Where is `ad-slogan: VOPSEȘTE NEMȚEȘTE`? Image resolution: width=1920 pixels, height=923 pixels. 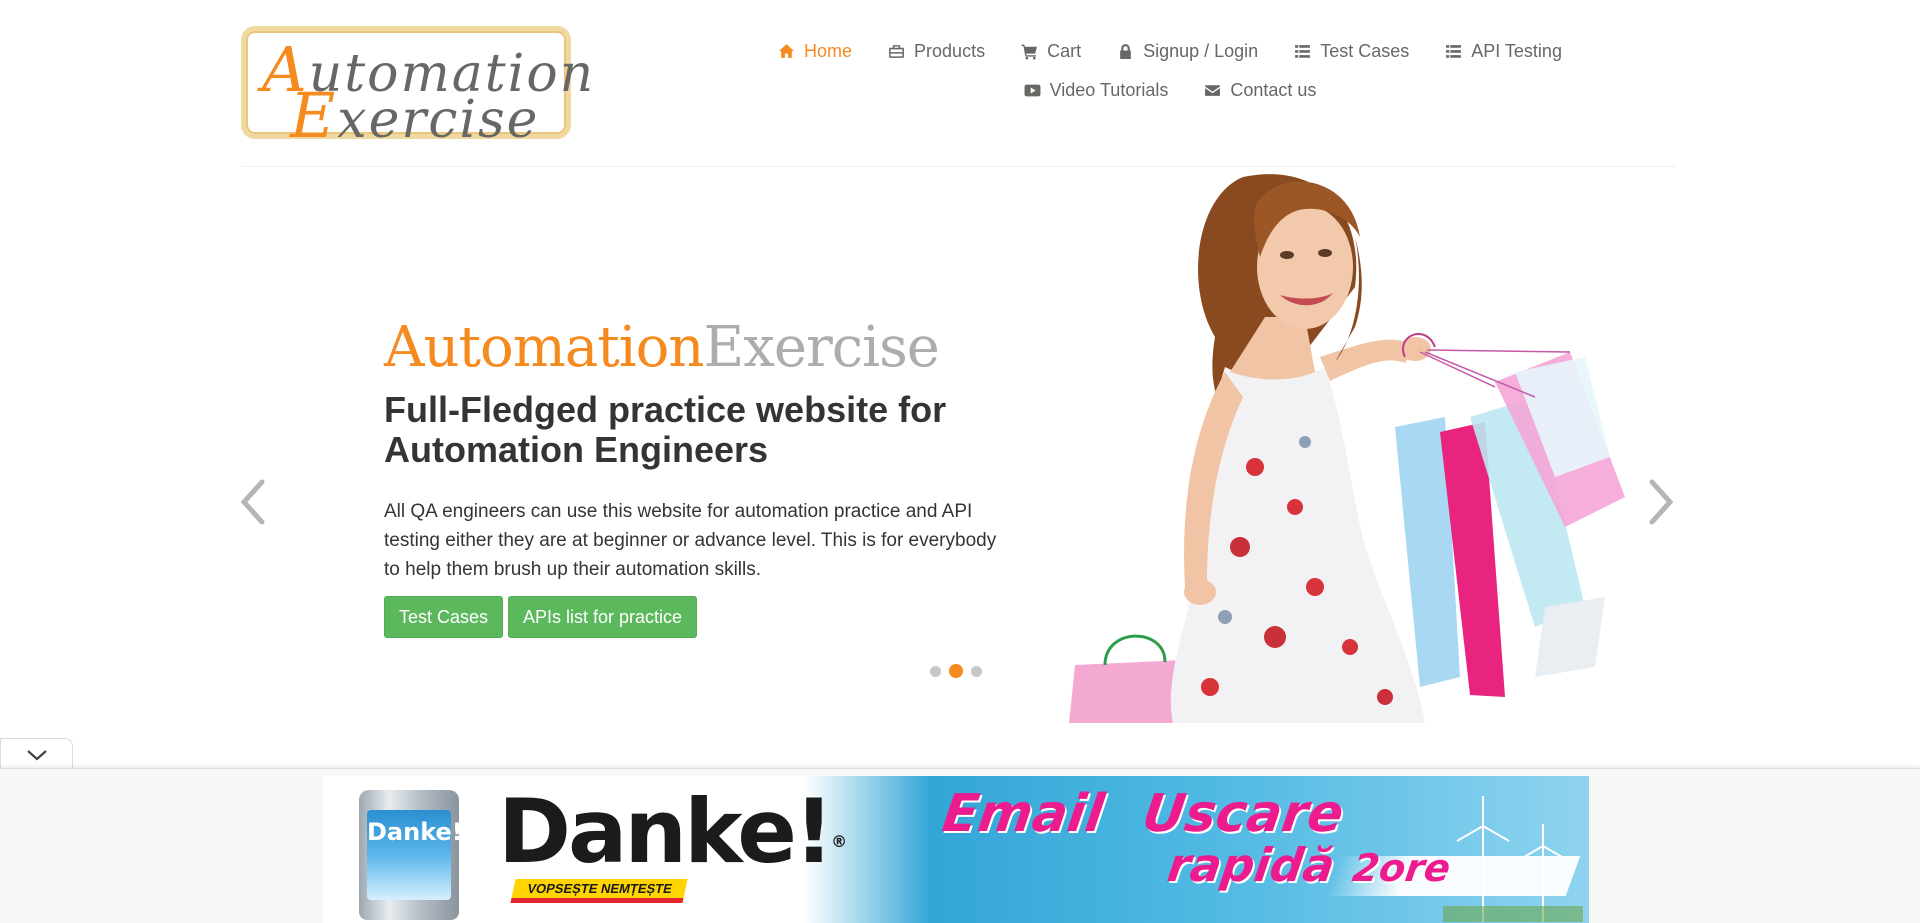
ad-slogan: VOPSEȘTE NEMȚEȘTE is located at coordinates (599, 891).